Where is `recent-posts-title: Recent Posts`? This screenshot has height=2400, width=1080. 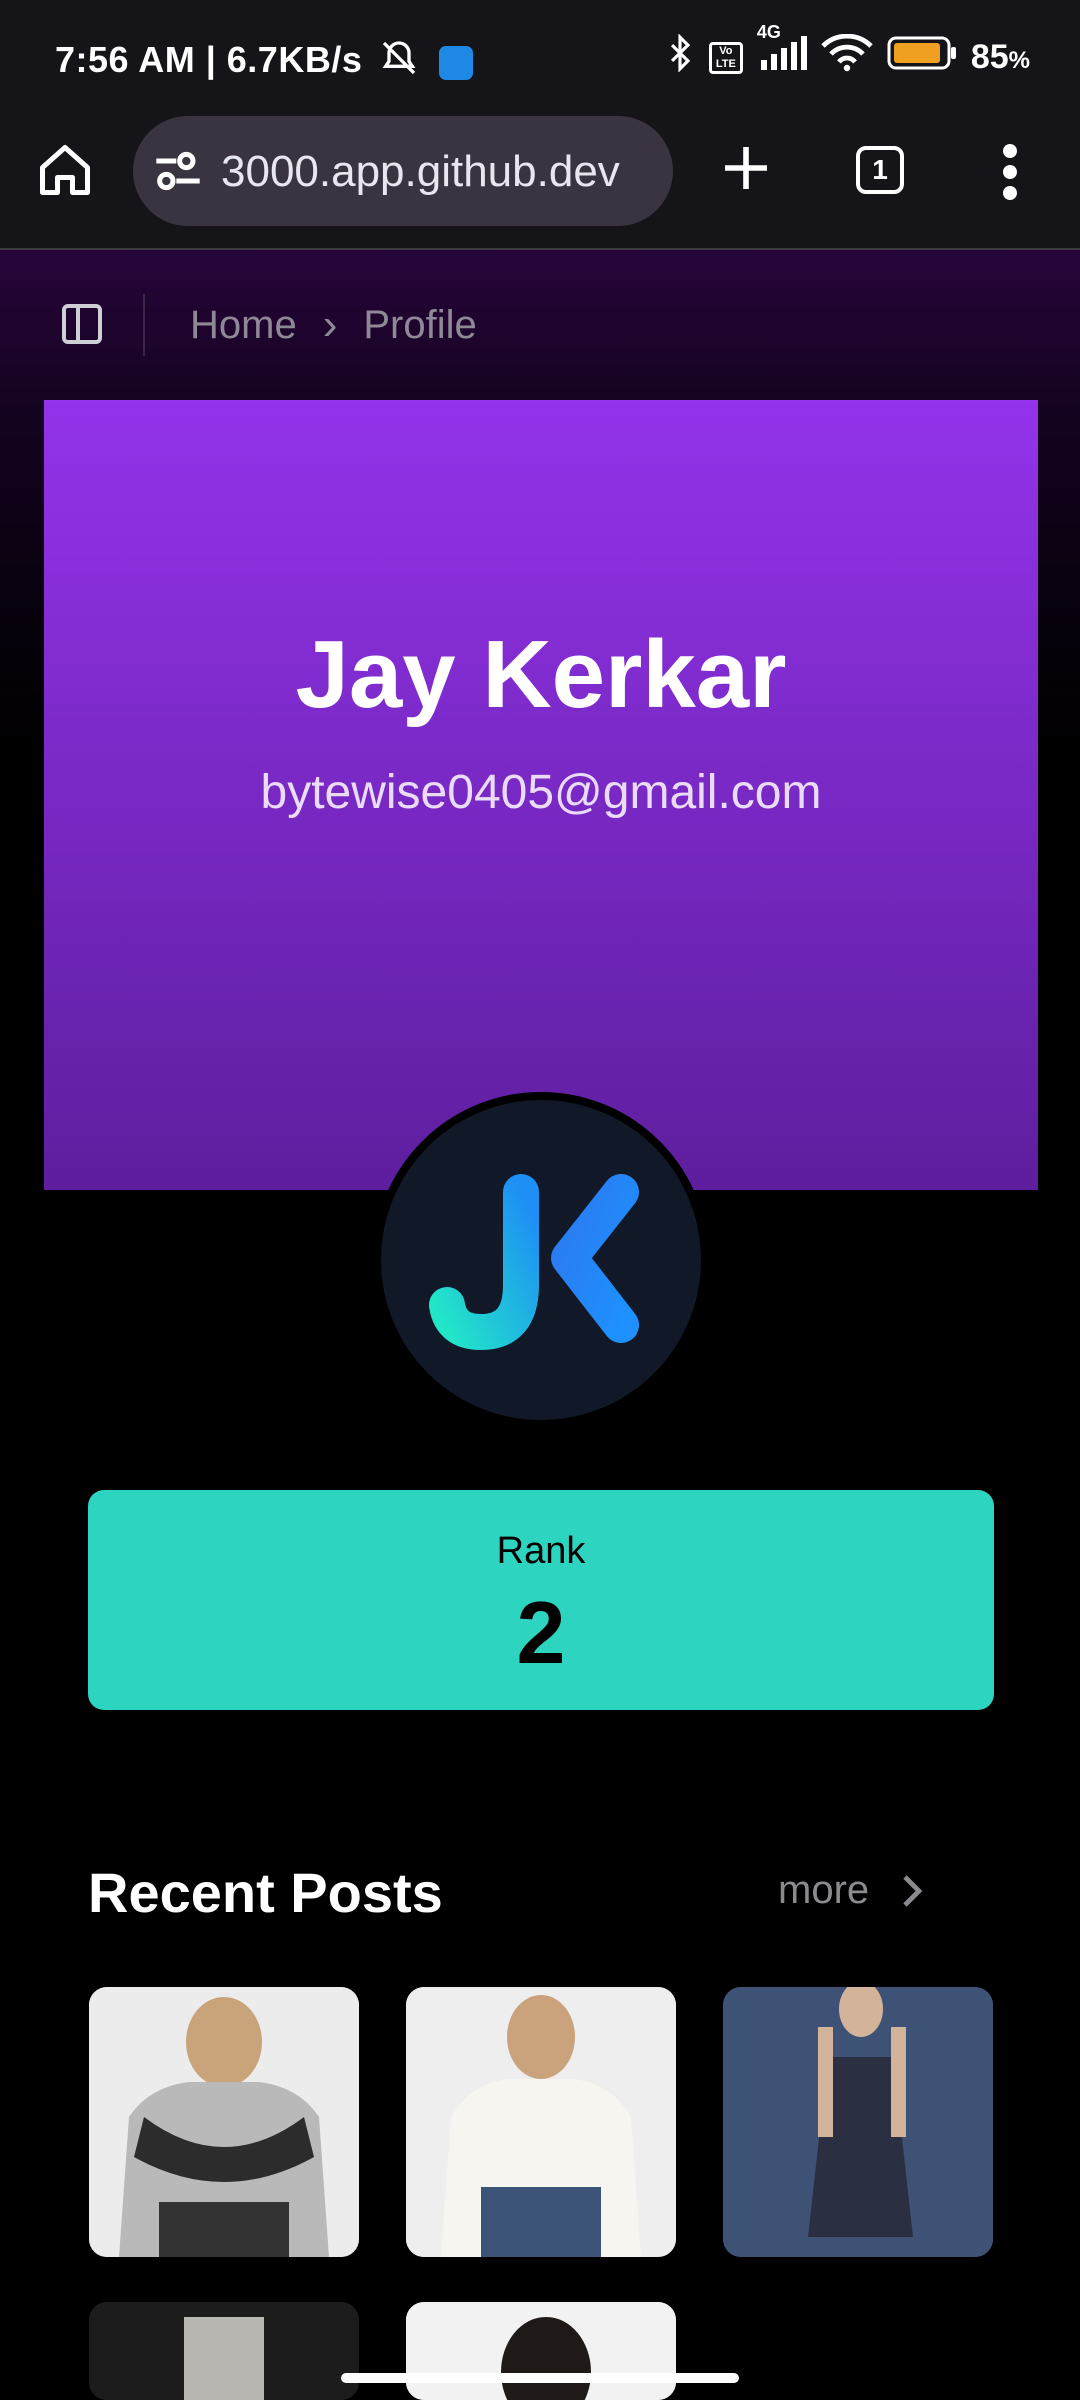 recent-posts-title: Recent Posts is located at coordinates (265, 1892).